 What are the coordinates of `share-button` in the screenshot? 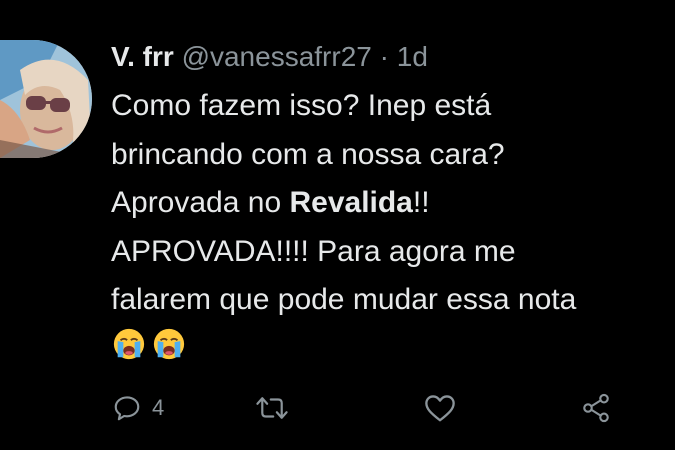 It's located at (596, 408).